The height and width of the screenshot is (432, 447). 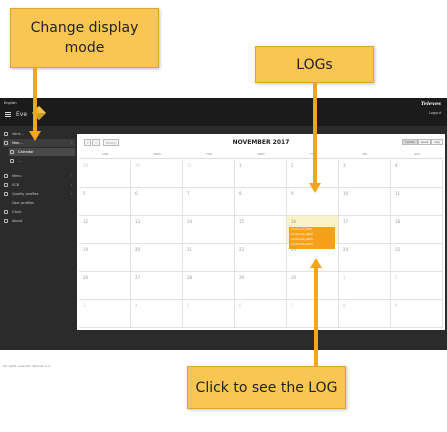 What do you see at coordinates (209, 286) in the screenshot?
I see `calendar-day-cell: 28` at bounding box center [209, 286].